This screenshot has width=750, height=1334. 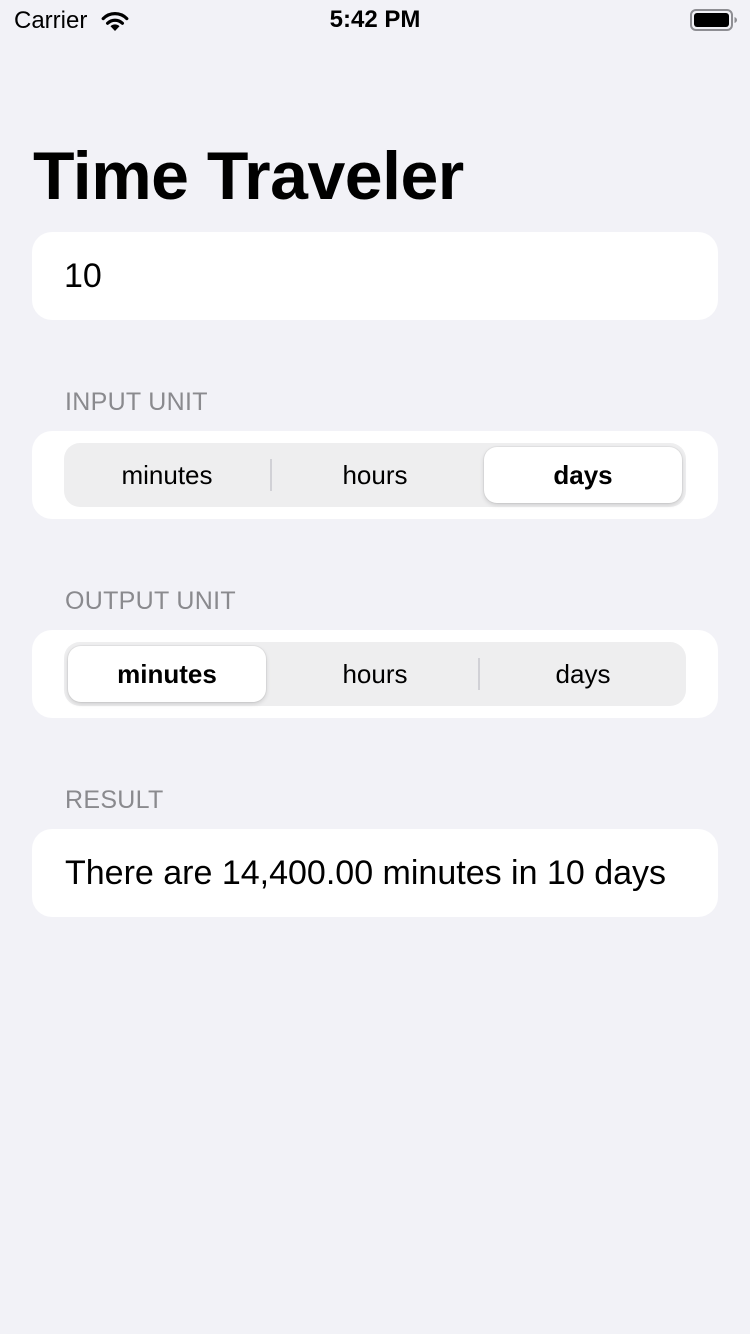 I want to click on page-title: Time Traveler, so click(x=248, y=176).